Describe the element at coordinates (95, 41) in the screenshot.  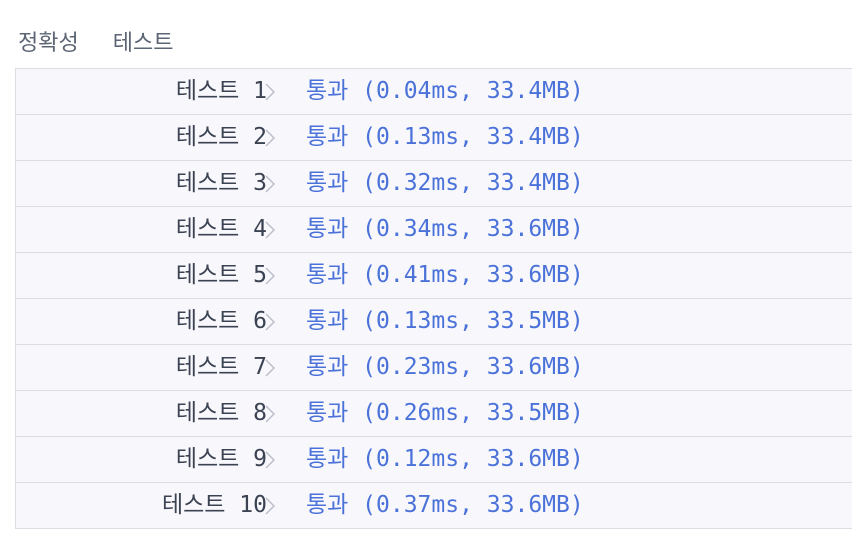
I see `results-header: 정확성 테스트` at that location.